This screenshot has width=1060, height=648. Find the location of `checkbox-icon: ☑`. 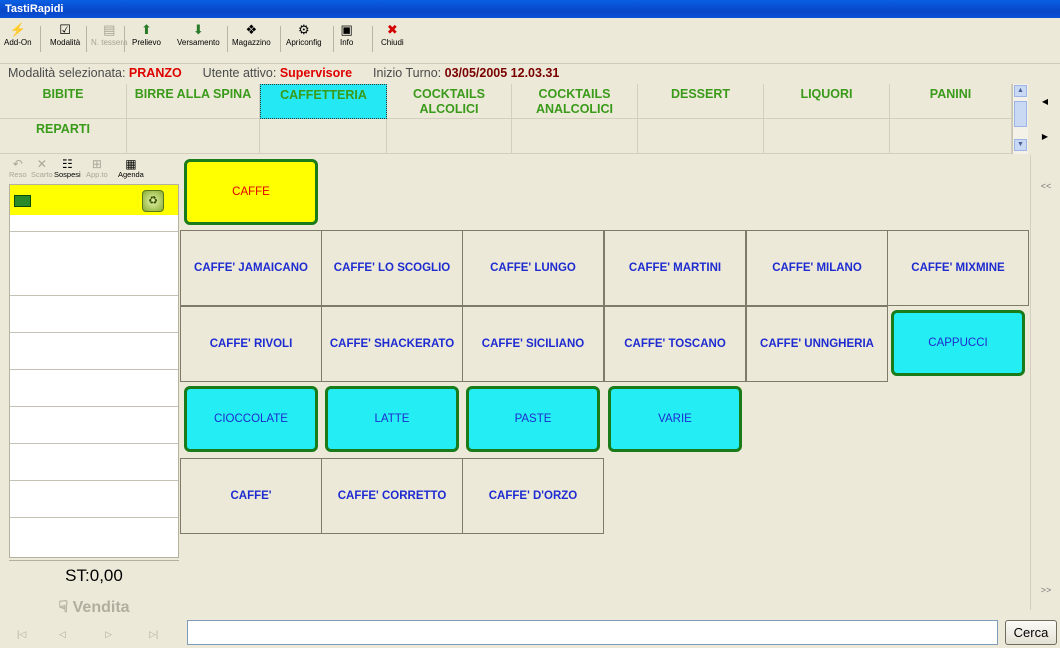

checkbox-icon: ☑ is located at coordinates (65, 29).